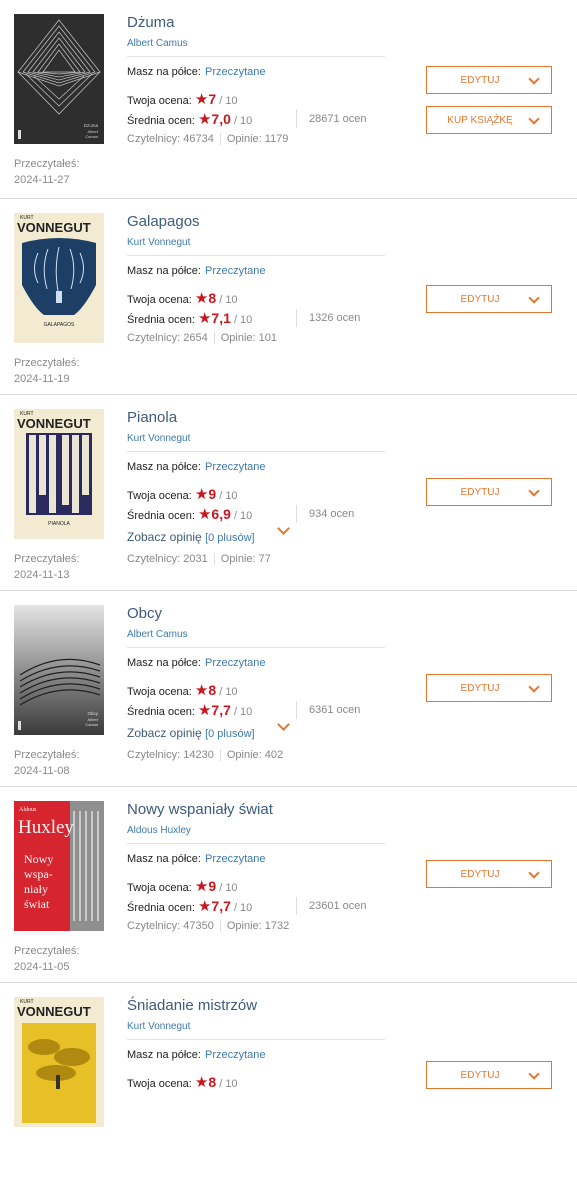  What do you see at coordinates (59, 524) in the screenshot?
I see `cover-title-text: PIANOLA` at bounding box center [59, 524].